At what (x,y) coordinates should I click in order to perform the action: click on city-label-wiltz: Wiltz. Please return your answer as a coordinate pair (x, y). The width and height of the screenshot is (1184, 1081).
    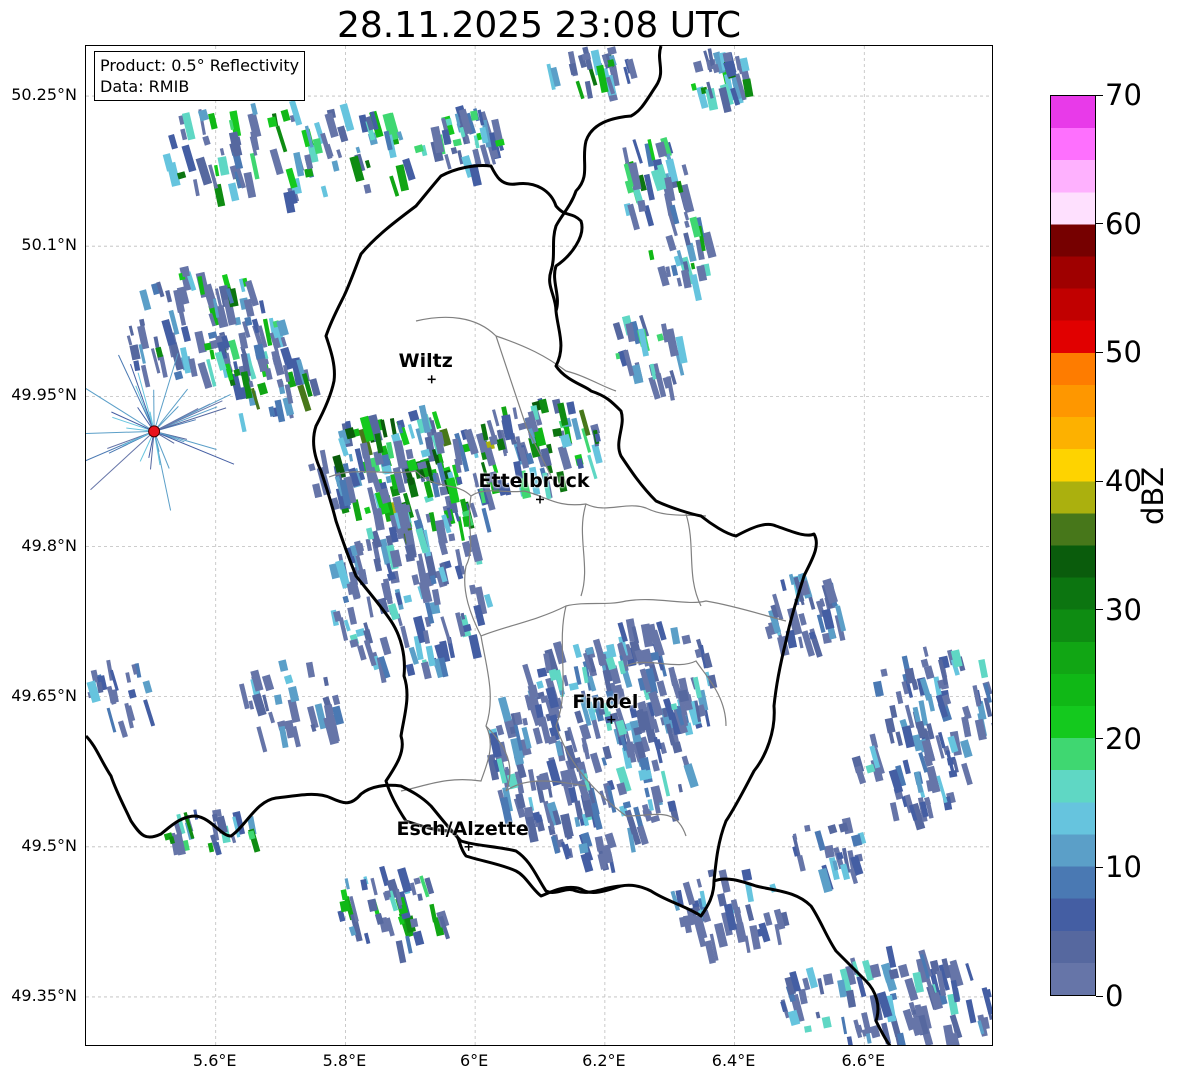
    Looking at the image, I should click on (425, 361).